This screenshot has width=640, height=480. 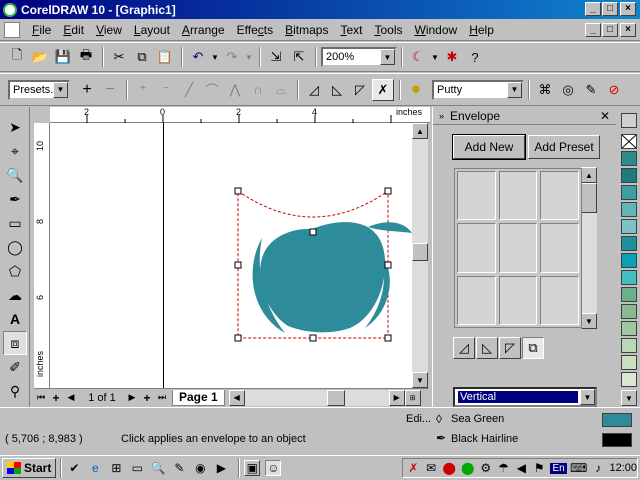 What do you see at coordinates (143, 90) in the screenshot?
I see `add-node-icon: ⁺` at bounding box center [143, 90].